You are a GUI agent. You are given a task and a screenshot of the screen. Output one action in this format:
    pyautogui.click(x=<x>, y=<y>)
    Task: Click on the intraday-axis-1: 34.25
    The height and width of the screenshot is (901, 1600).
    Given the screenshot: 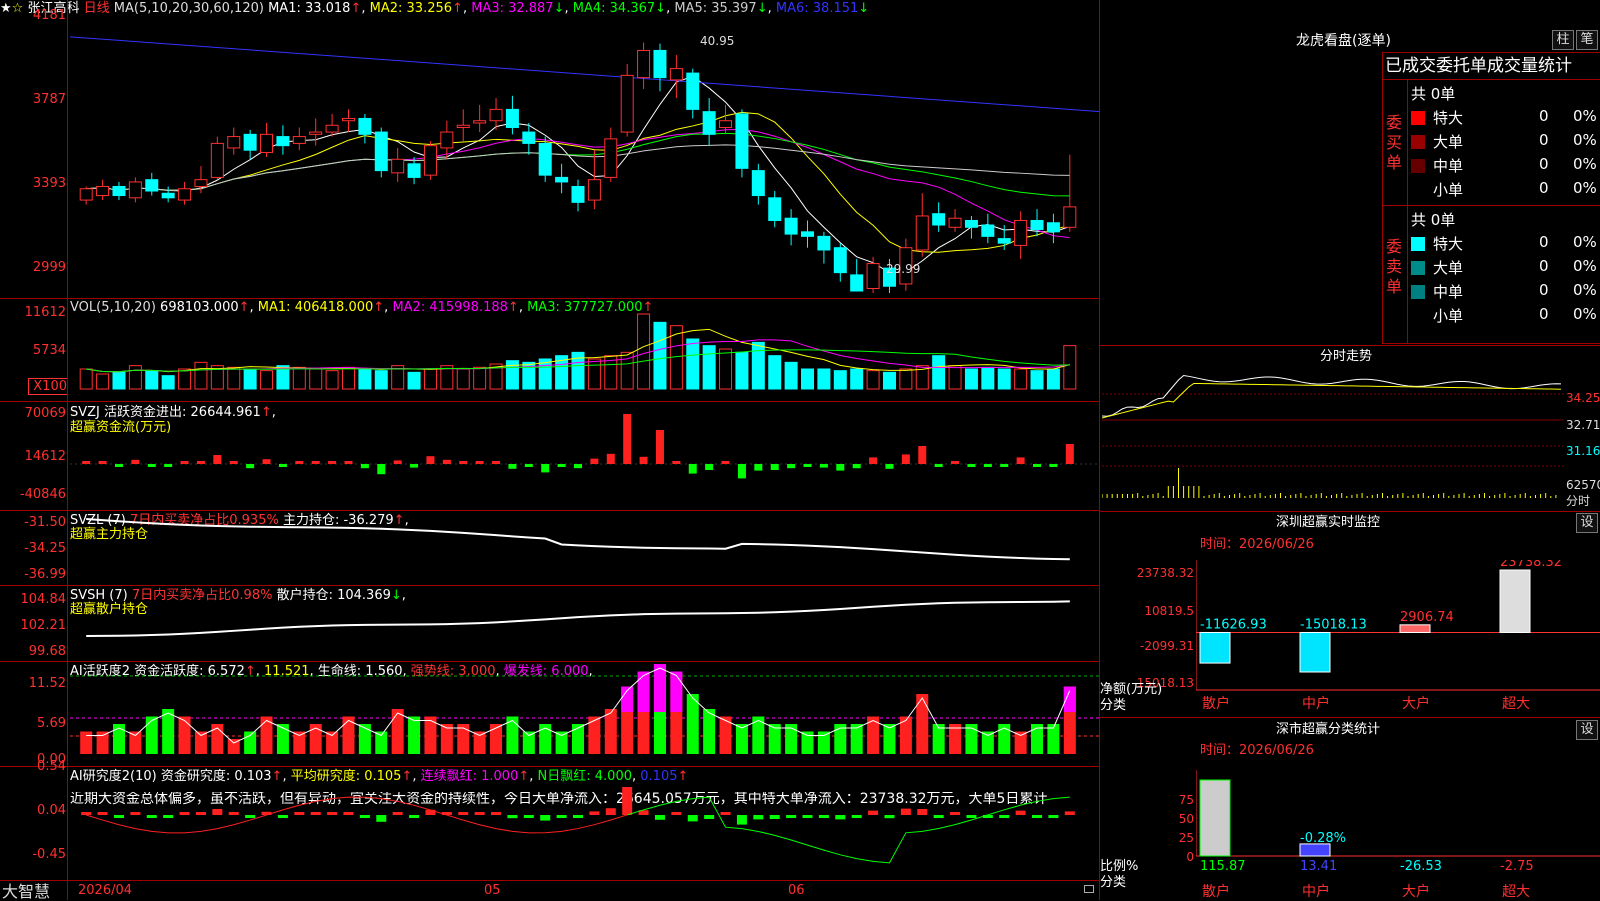 What is the action you would take?
    pyautogui.click(x=1583, y=398)
    